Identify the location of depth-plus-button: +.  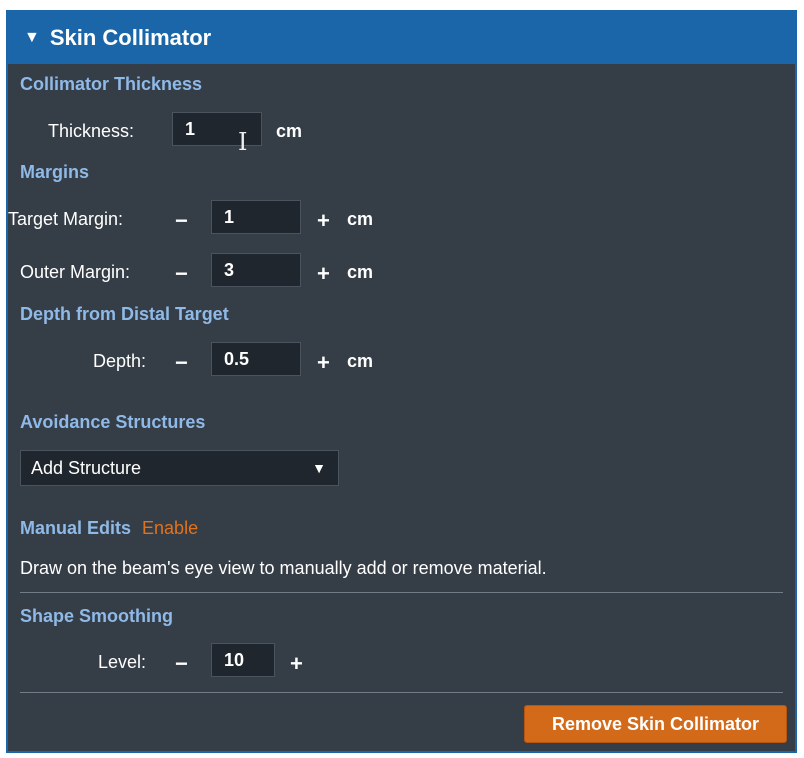
(323, 363).